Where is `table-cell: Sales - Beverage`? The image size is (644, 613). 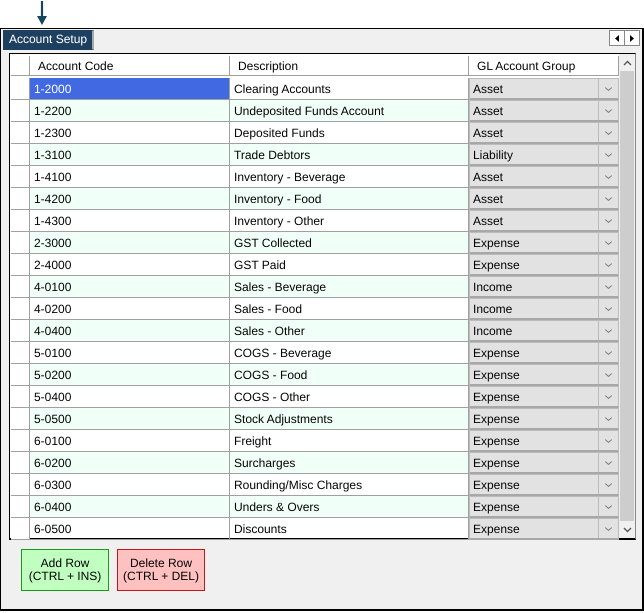 table-cell: Sales - Beverage is located at coordinates (349, 287).